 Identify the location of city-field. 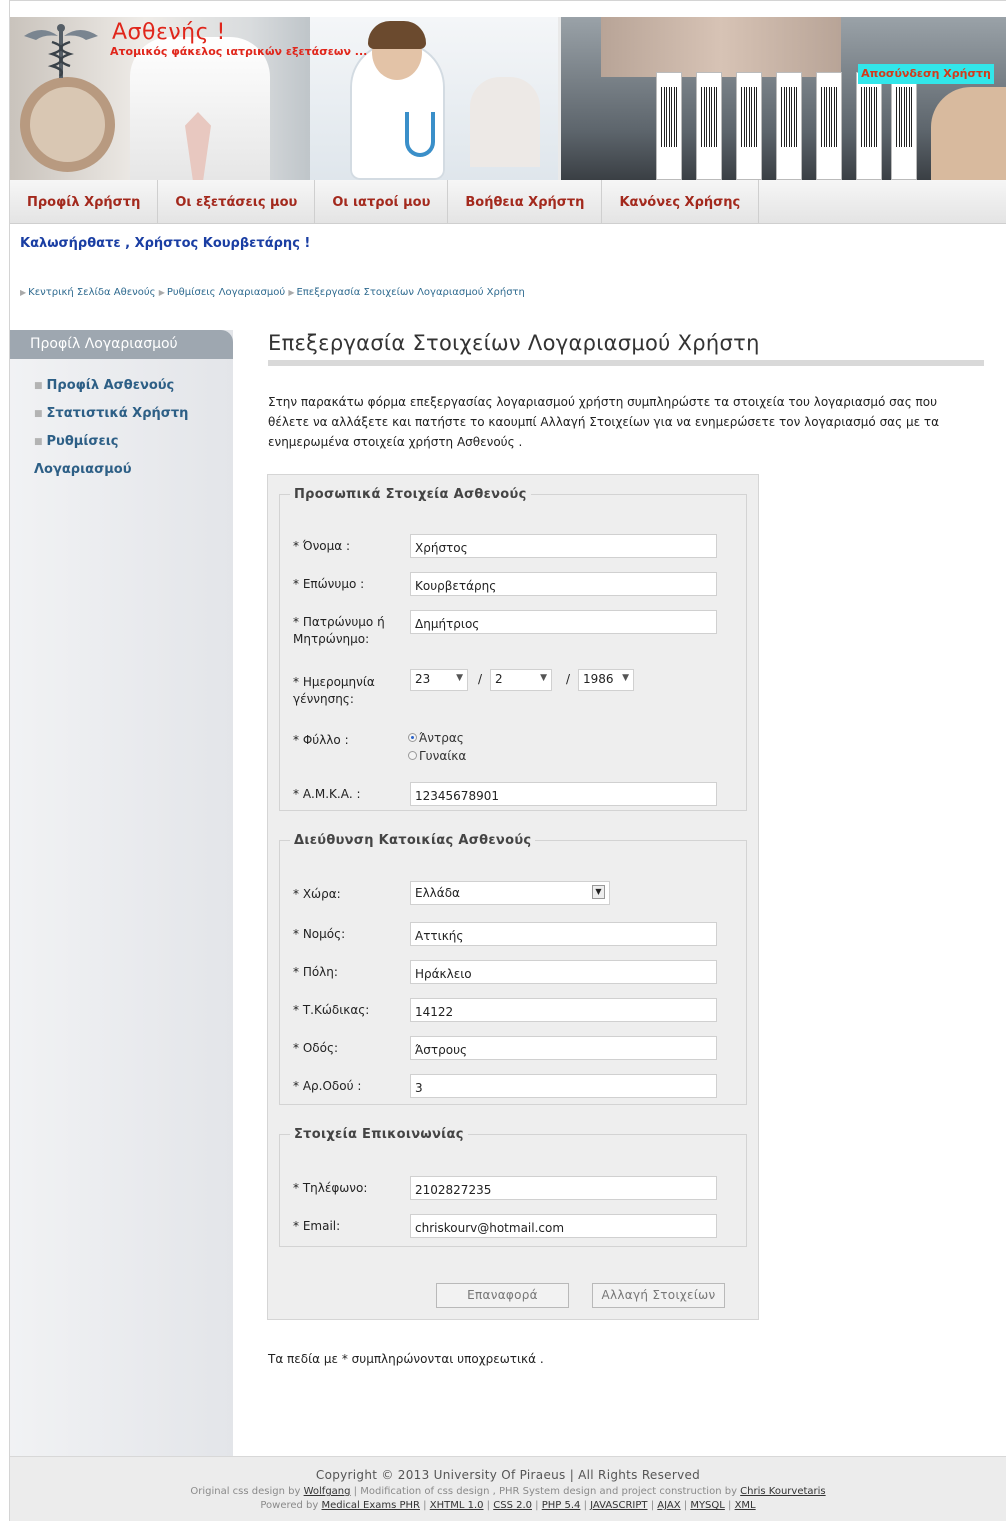
(563, 972).